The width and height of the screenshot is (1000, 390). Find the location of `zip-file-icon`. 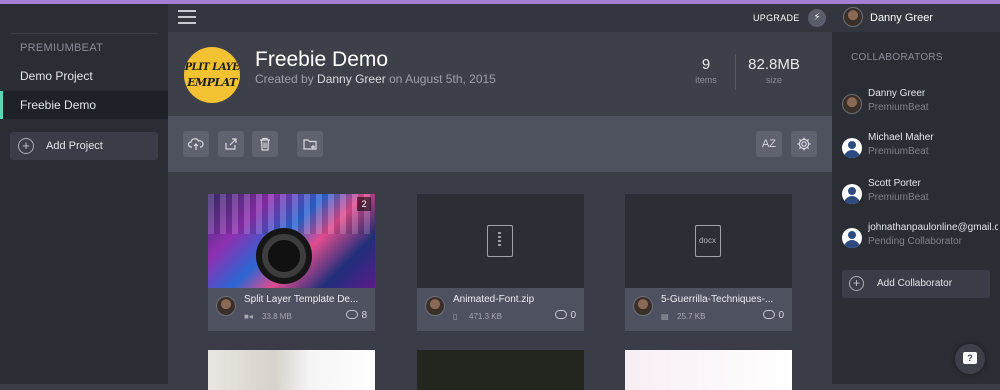

zip-file-icon is located at coordinates (500, 241).